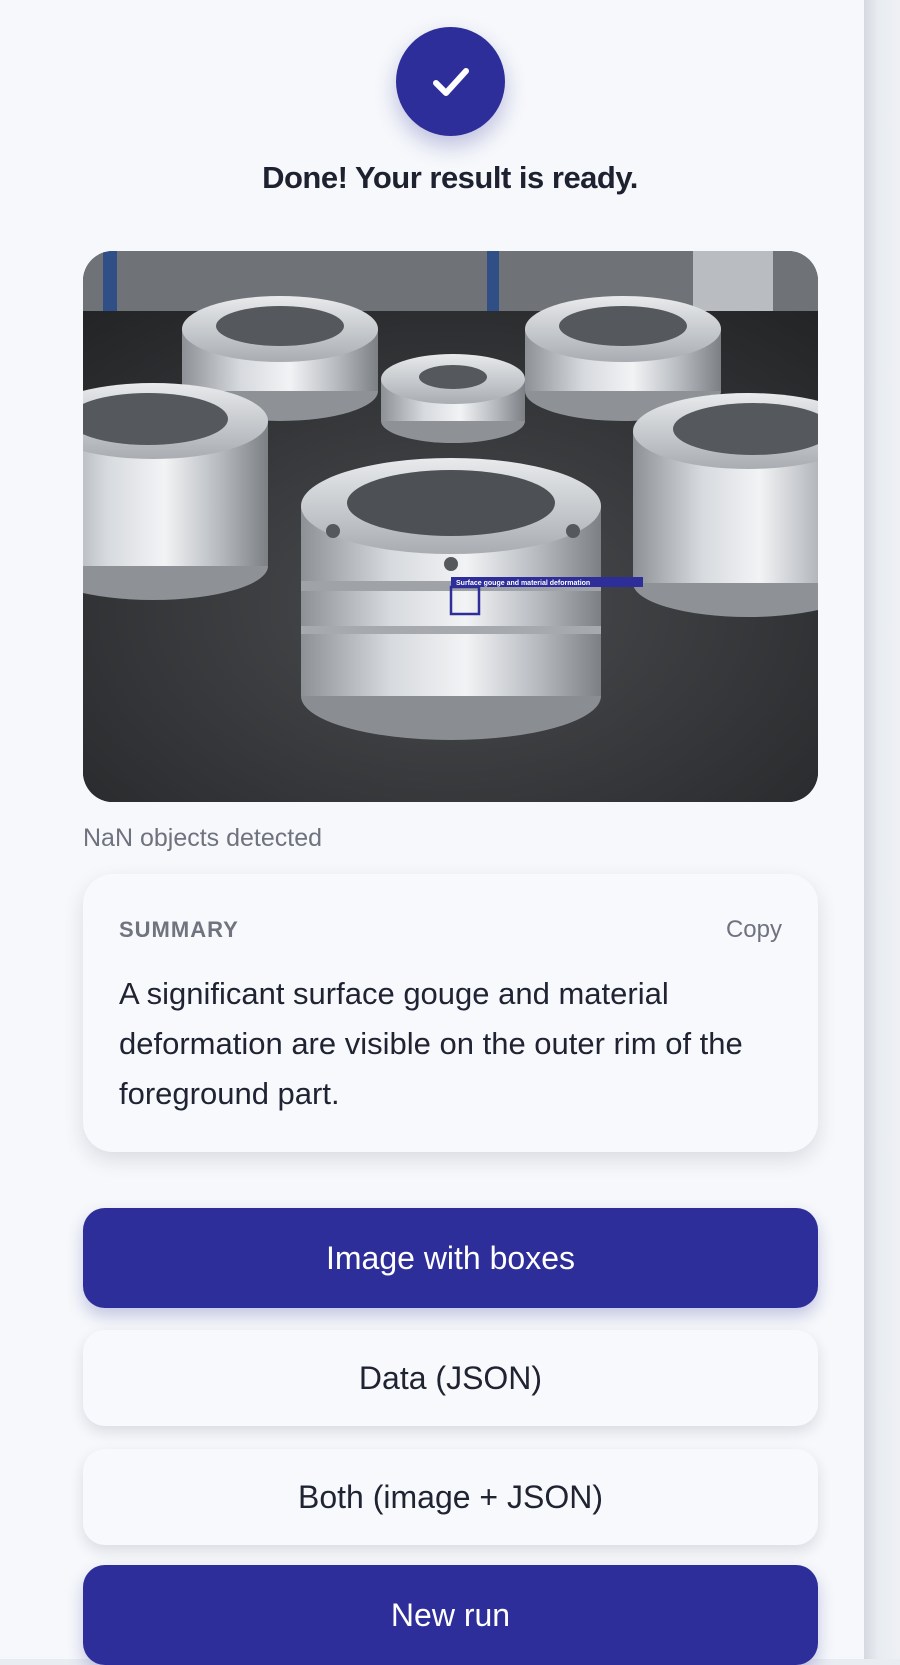 The width and height of the screenshot is (900, 1665). Describe the element at coordinates (523, 583) in the screenshot. I see `detection-label: Surface gouge and material deformation` at that location.